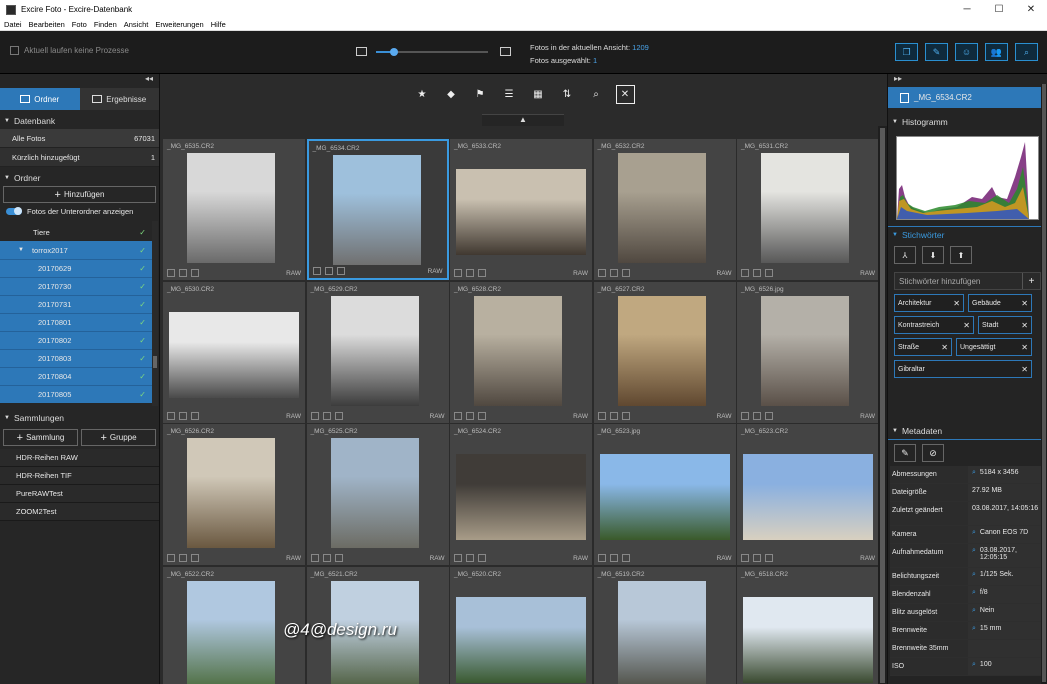 The image size is (1047, 684). I want to click on search-filter-icon: ⌕, so click(596, 94).